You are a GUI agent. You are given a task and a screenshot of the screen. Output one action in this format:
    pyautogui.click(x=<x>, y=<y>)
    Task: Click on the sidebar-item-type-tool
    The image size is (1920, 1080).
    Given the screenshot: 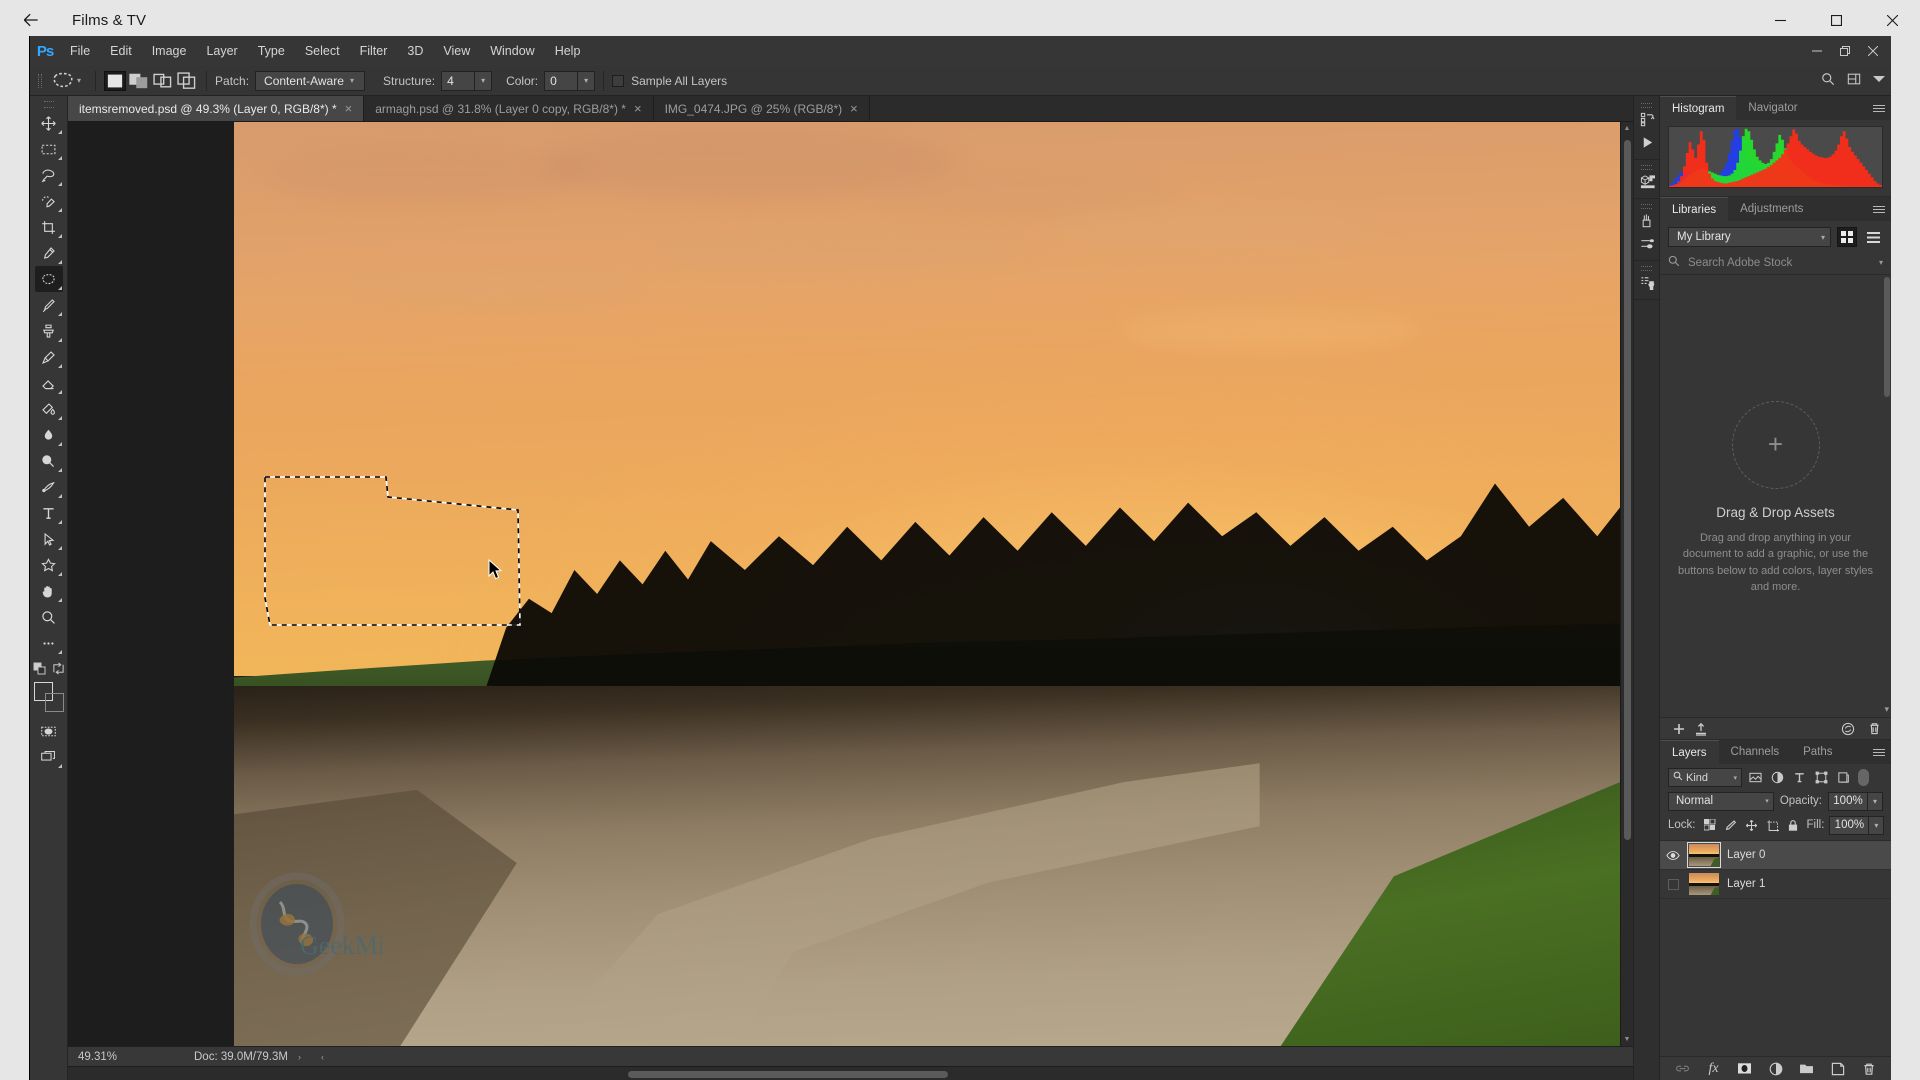 What is the action you would take?
    pyautogui.click(x=49, y=513)
    